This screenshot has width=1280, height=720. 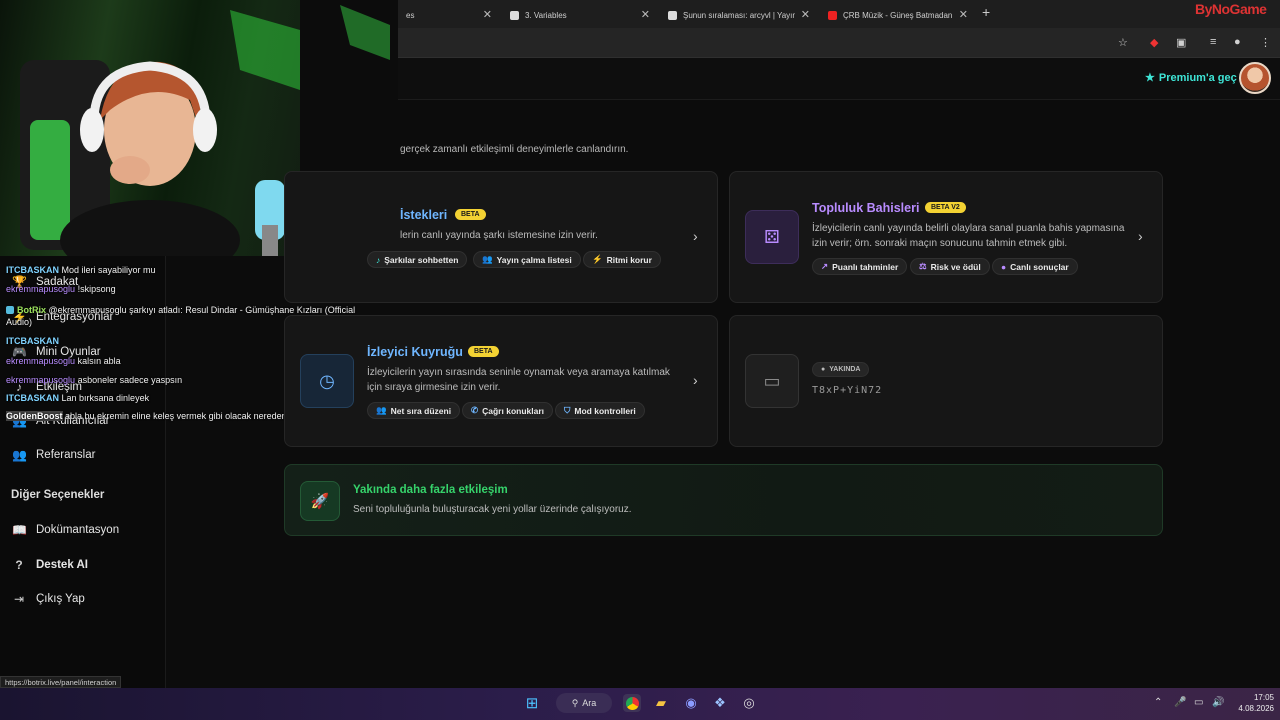 What do you see at coordinates (1218, 702) in the screenshot?
I see `volume-icon: 🔊` at bounding box center [1218, 702].